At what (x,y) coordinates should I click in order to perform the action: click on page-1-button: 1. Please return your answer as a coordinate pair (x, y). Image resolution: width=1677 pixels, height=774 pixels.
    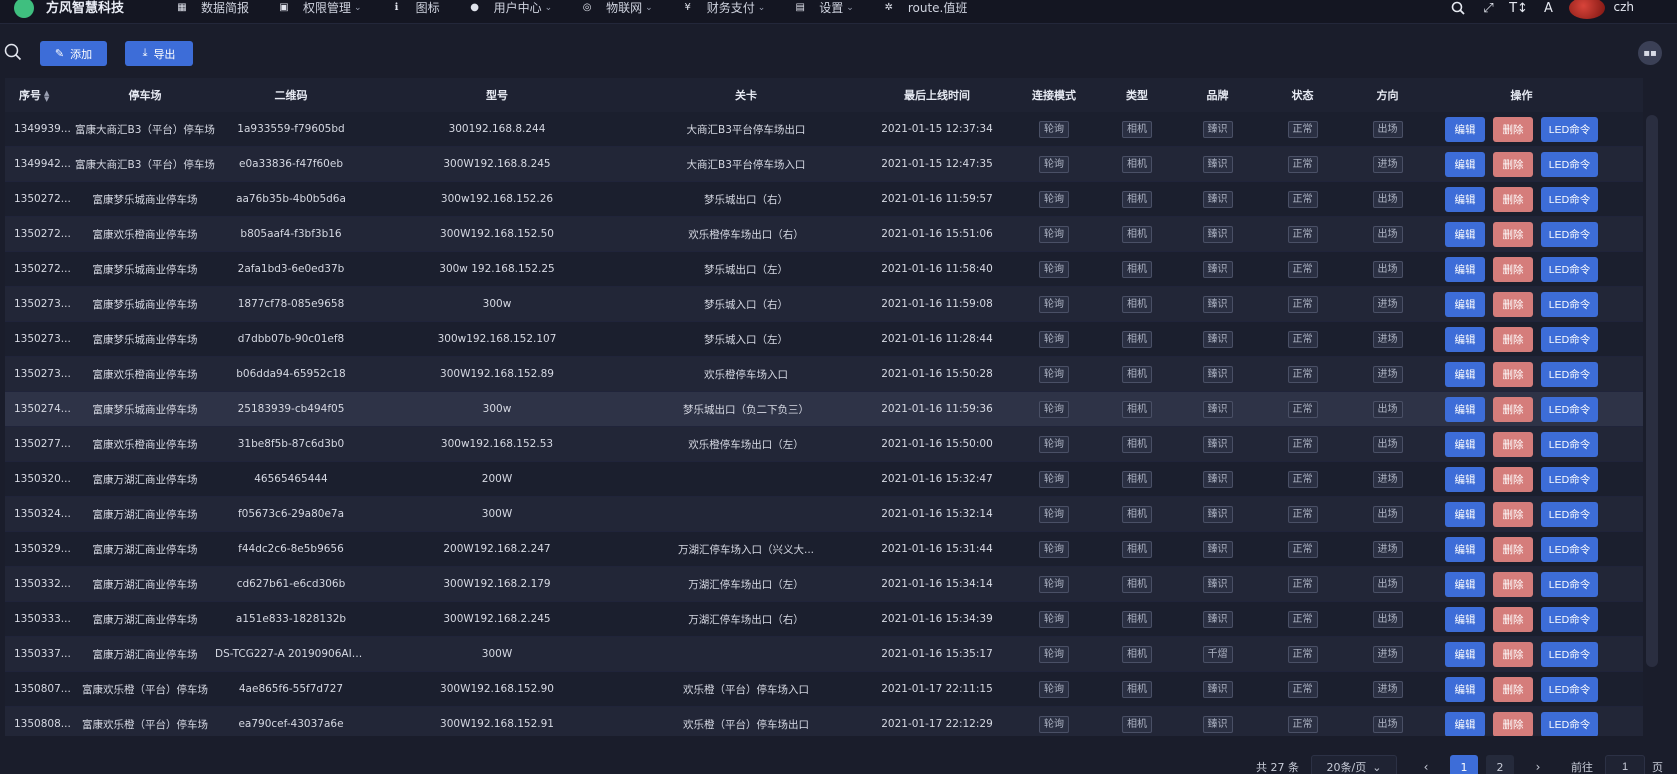
    Looking at the image, I should click on (1464, 764).